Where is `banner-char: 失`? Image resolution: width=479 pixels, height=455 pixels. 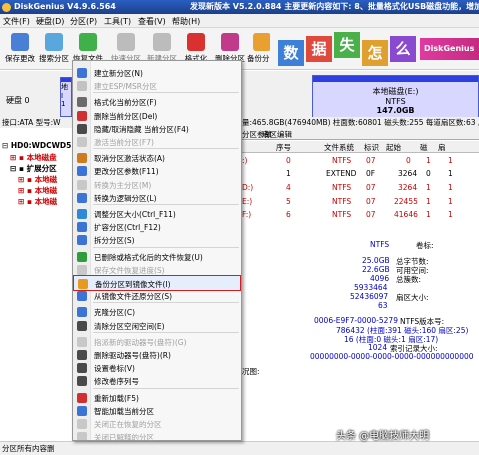
banner-char: 失 is located at coordinates (347, 45).